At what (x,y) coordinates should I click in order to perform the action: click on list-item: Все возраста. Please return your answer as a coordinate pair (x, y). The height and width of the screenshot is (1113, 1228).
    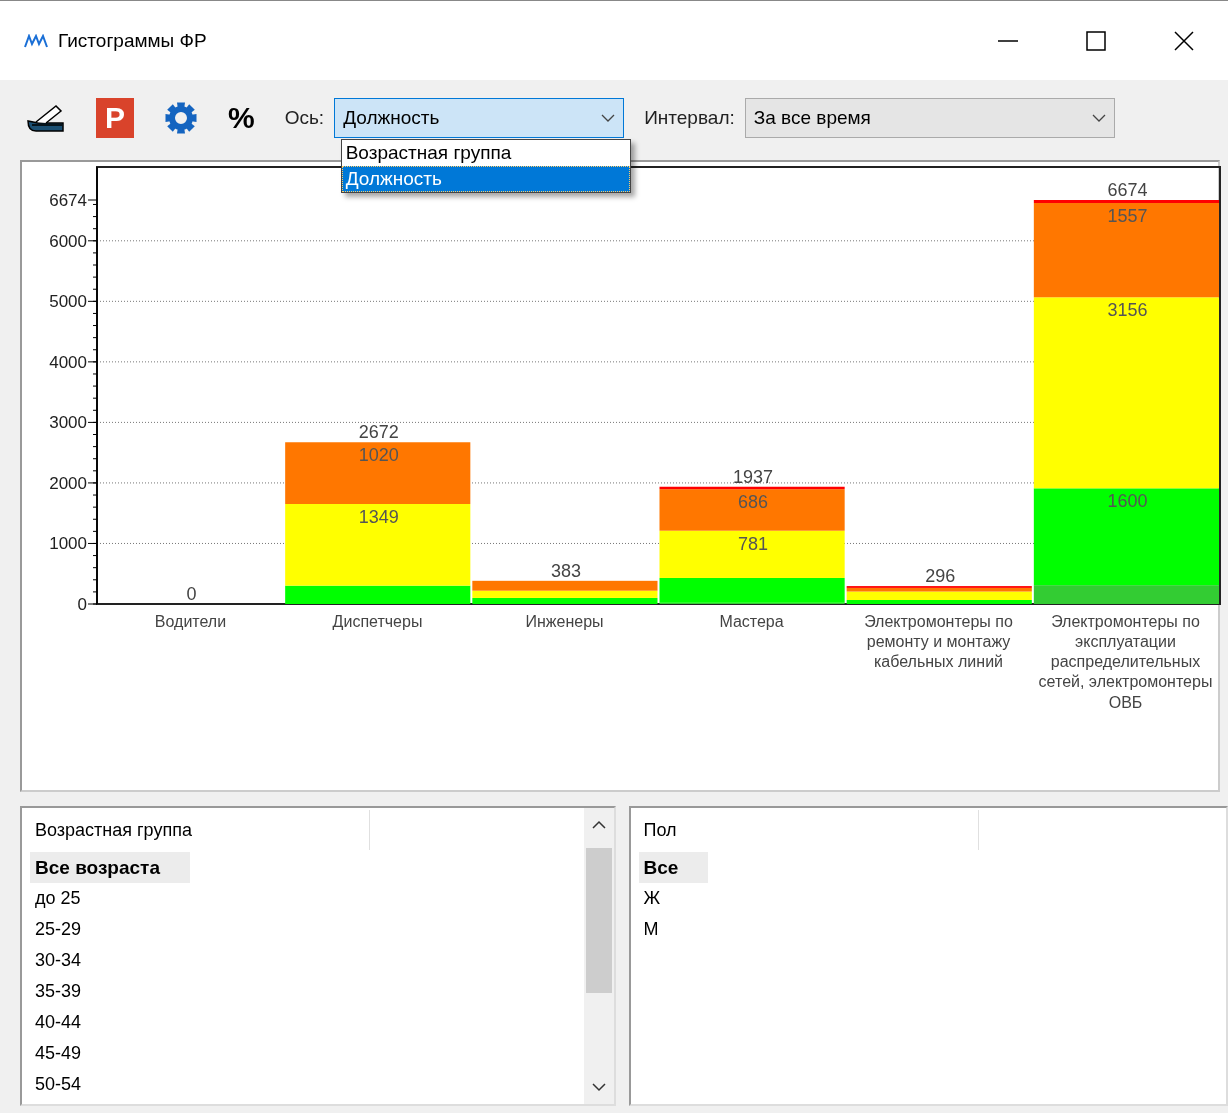
    Looking at the image, I should click on (110, 867).